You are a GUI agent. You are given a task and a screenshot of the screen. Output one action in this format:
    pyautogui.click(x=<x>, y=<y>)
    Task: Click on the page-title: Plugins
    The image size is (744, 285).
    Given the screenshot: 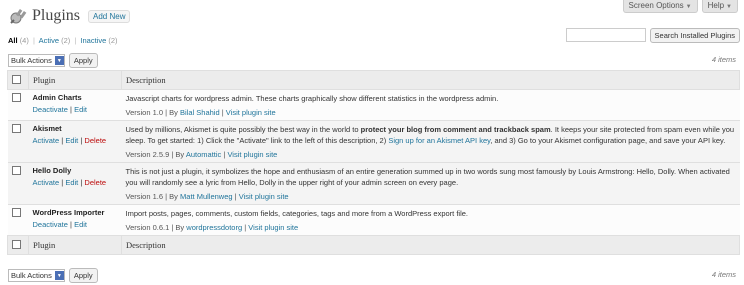 What is the action you would take?
    pyautogui.click(x=56, y=15)
    